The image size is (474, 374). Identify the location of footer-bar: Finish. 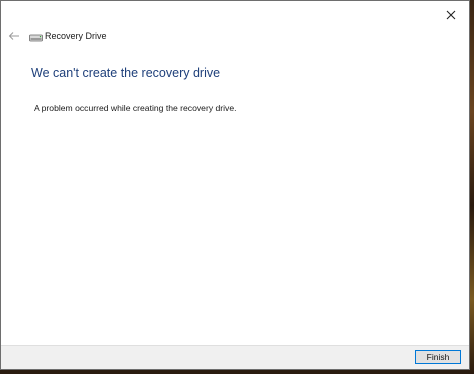
(235, 357).